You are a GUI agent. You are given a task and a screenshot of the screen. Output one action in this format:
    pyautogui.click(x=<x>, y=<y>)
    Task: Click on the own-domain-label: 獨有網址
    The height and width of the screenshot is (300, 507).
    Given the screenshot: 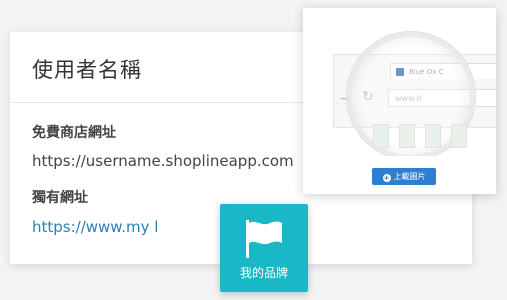 What is the action you would take?
    pyautogui.click(x=60, y=198)
    